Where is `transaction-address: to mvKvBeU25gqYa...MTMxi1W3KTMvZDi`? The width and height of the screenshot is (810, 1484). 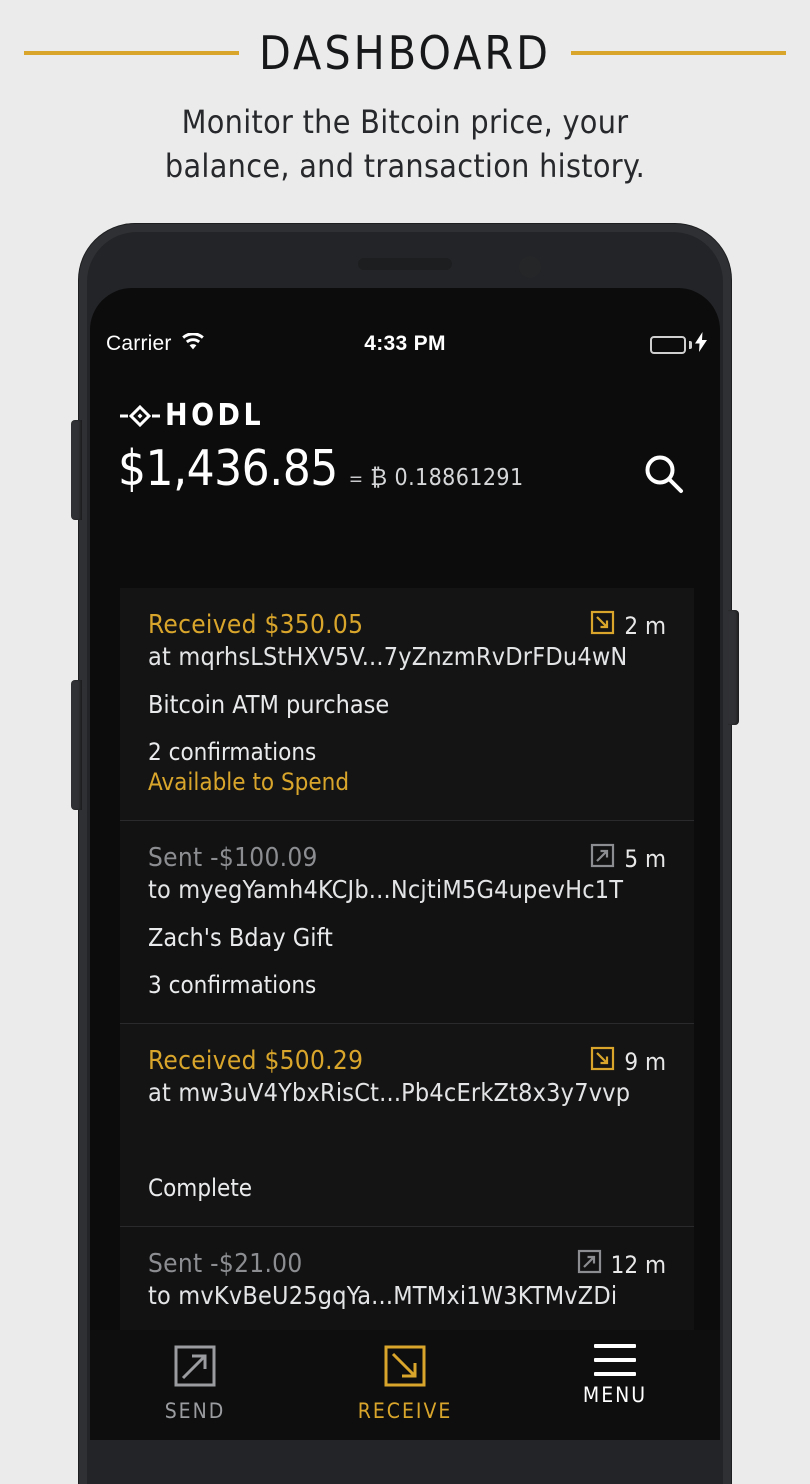
transaction-address: to mvKvBeU25gqYa...MTMxi1W3KTMvZDi is located at coordinates (383, 1295).